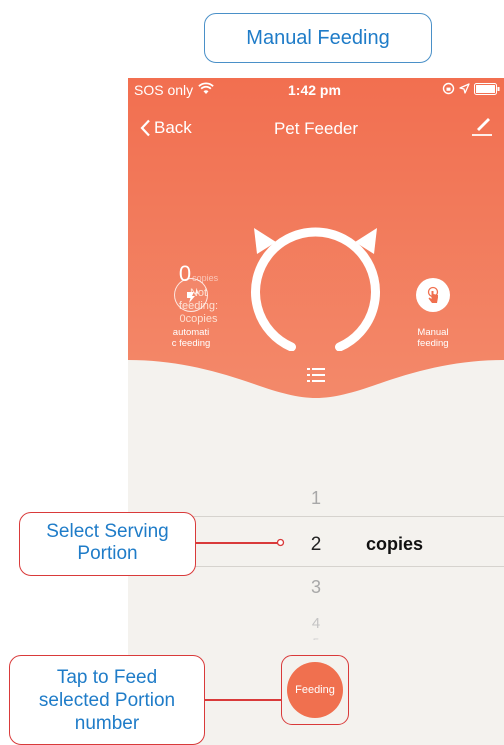 This screenshot has height=745, width=504. I want to click on manual-feeding-label: Manual feeding, so click(433, 338).